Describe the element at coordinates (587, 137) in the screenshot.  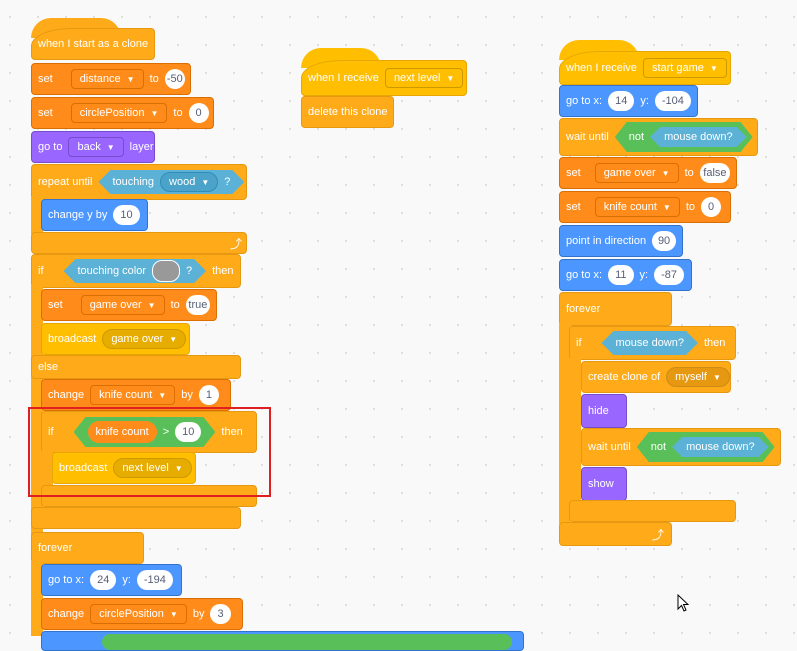
I see `wait-until-label: wait until` at that location.